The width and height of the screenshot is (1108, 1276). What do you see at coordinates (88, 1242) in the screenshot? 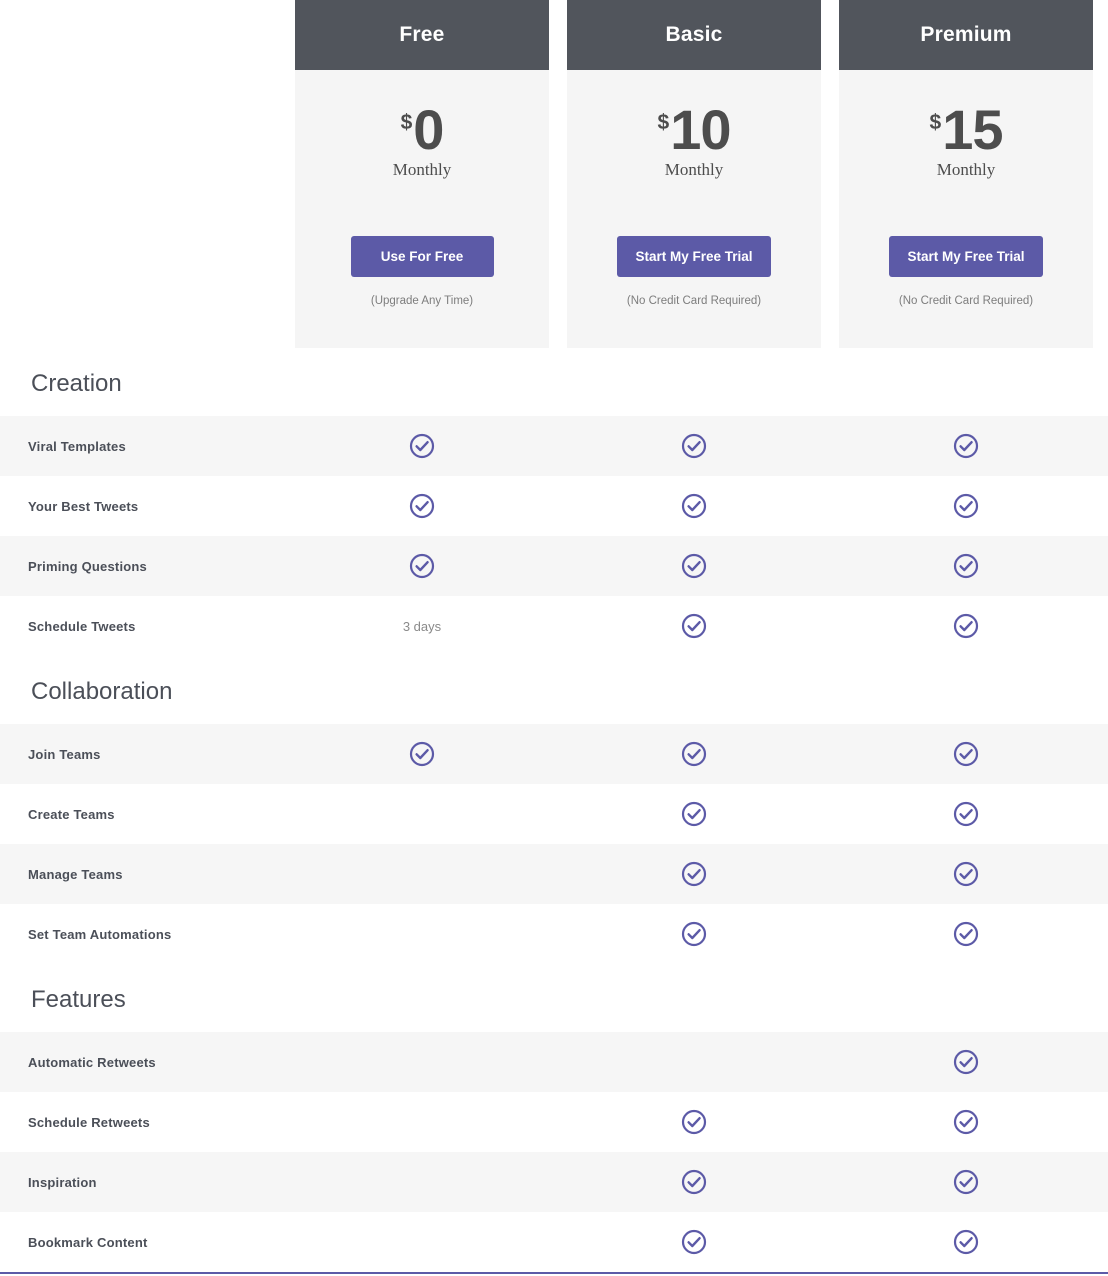
I see `feature-label: Bookmark Content` at bounding box center [88, 1242].